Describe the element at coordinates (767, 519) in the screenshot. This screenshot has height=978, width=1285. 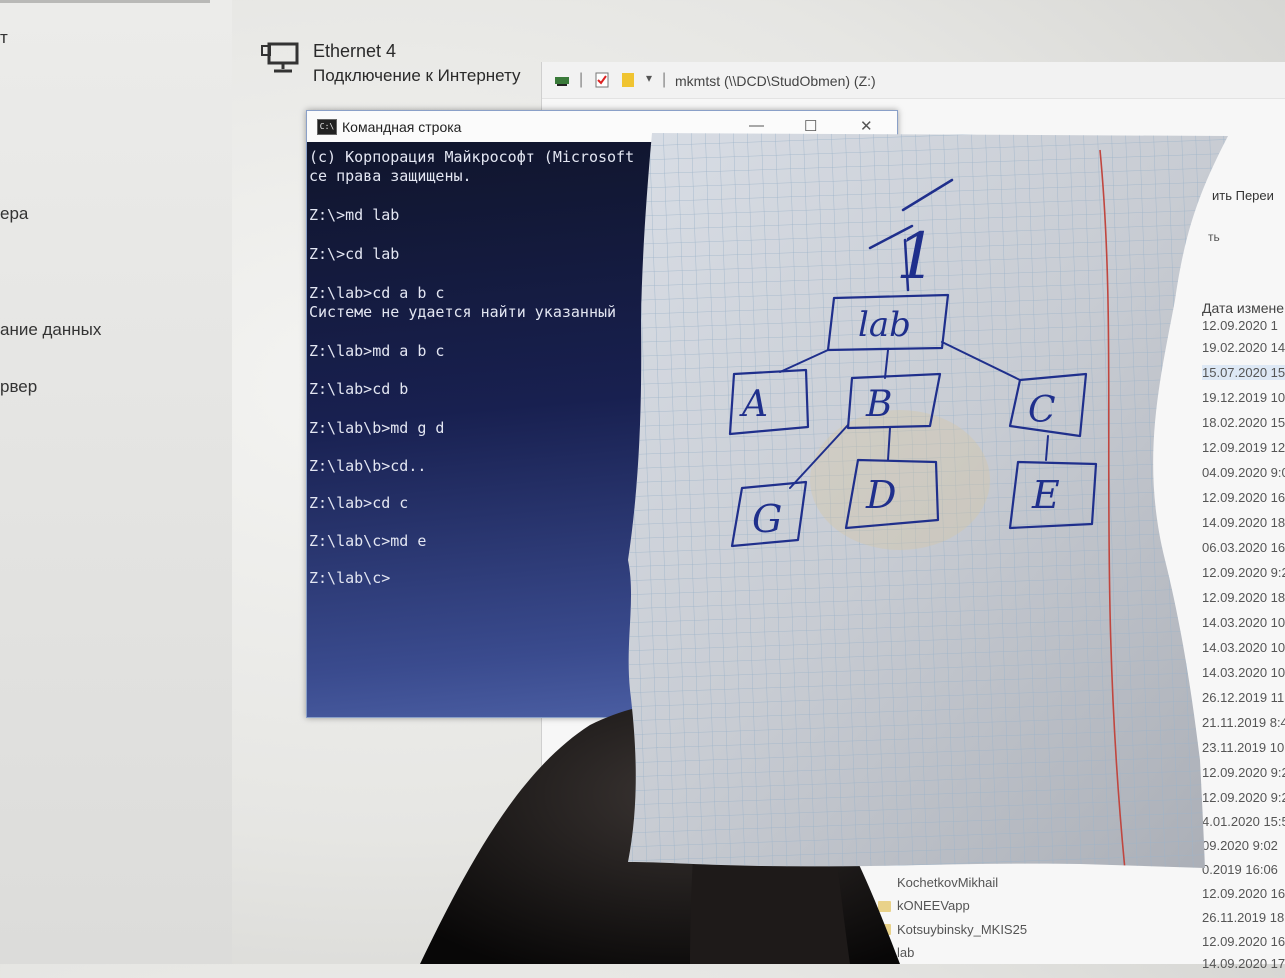
I see `node-label-g: G` at that location.